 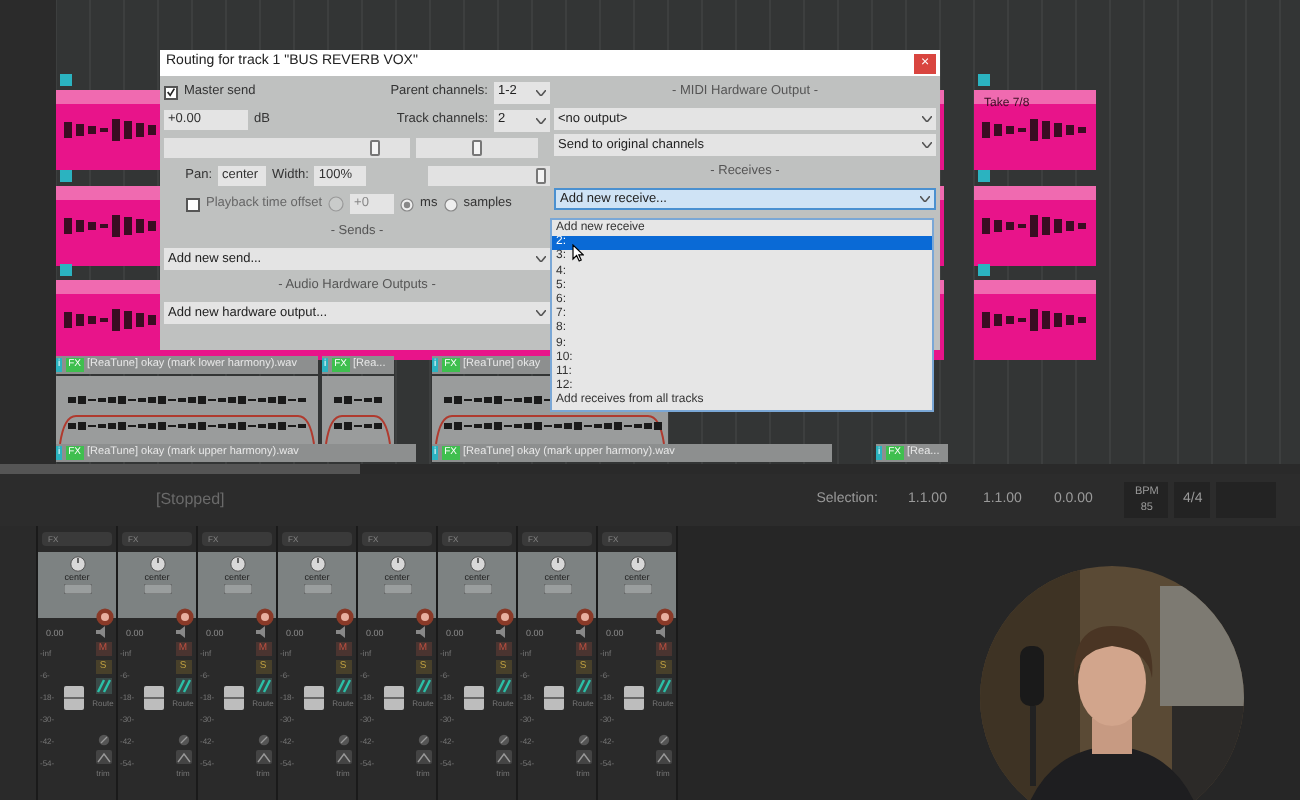 What do you see at coordinates (578, 253) in the screenshot?
I see `mouse-pointer-icon` at bounding box center [578, 253].